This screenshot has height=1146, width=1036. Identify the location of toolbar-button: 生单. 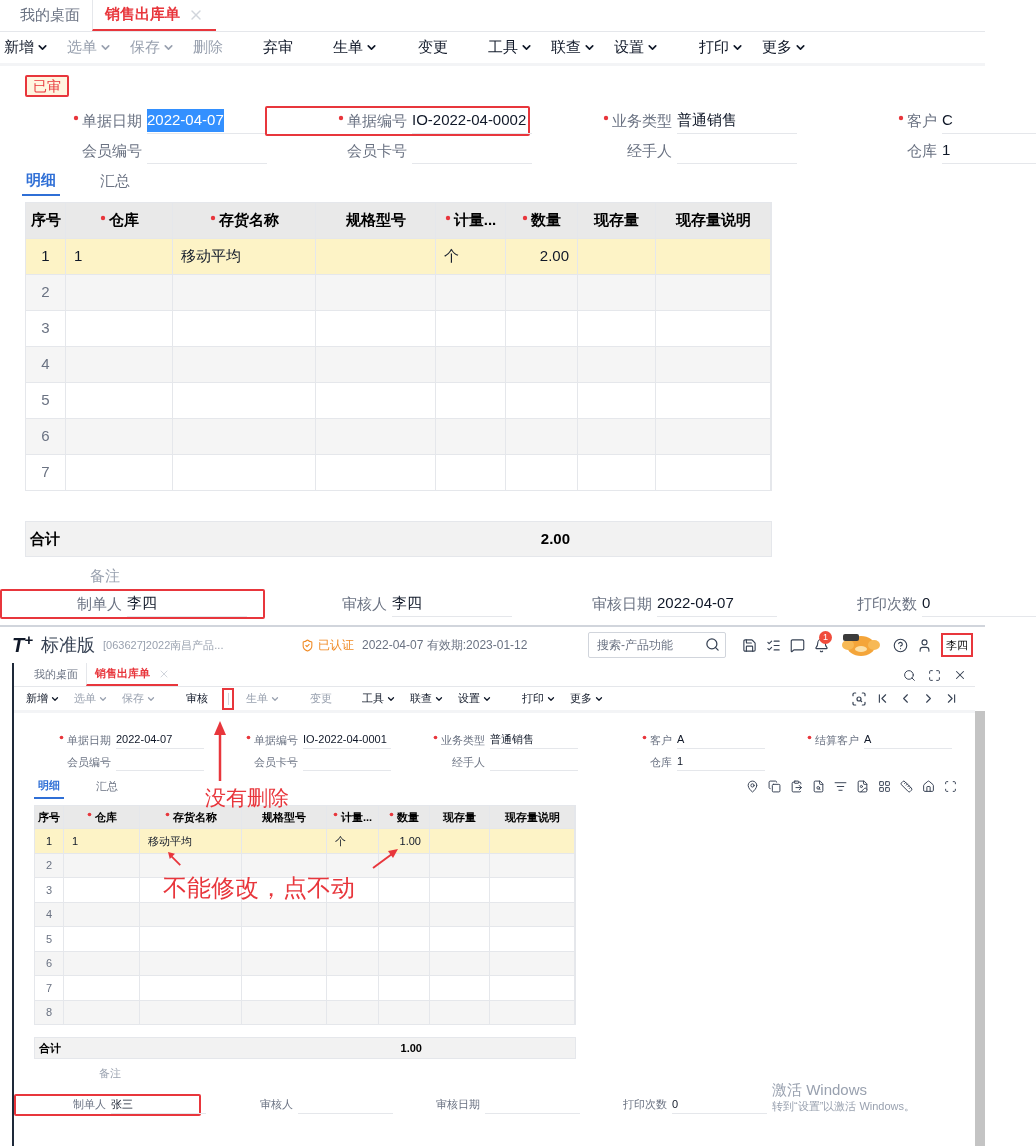
(355, 47).